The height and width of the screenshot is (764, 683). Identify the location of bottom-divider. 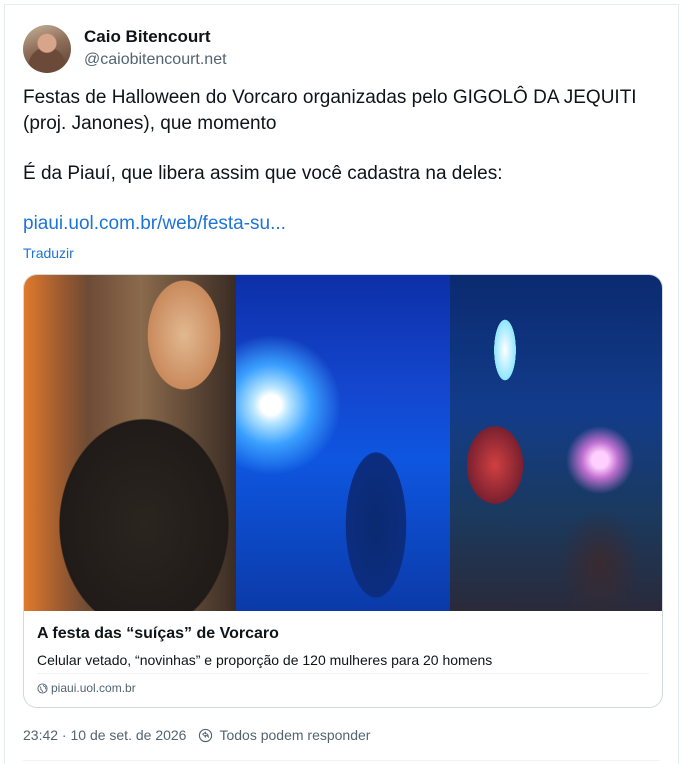
(341, 760).